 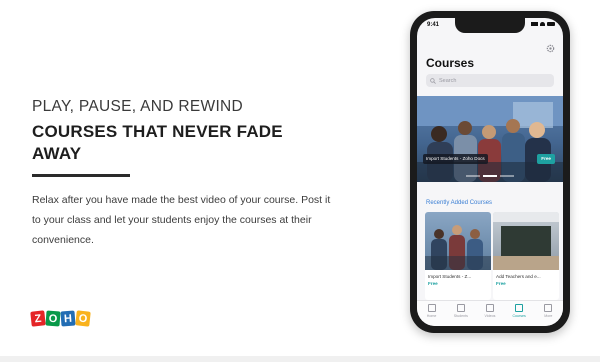 I want to click on tab-label: Courses, so click(x=519, y=316).